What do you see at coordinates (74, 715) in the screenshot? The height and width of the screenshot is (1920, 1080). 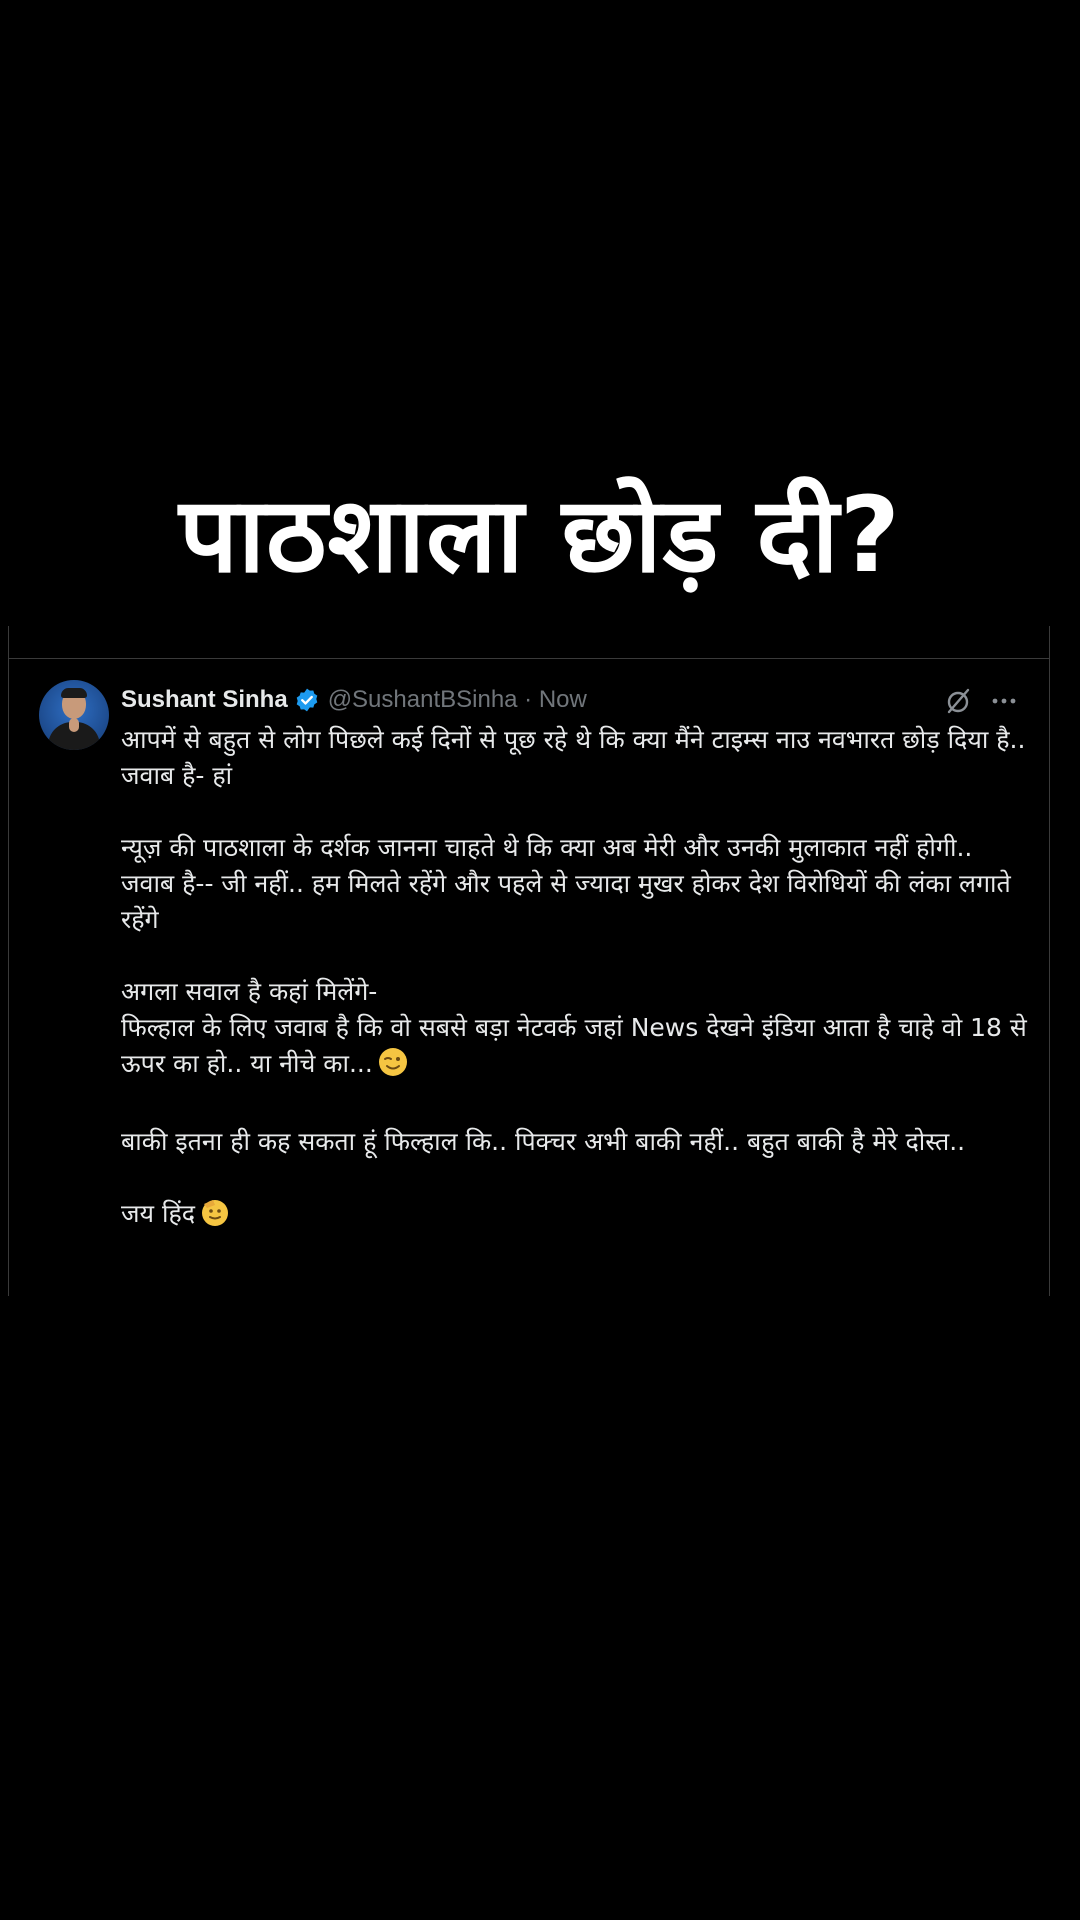 I see `avatar` at bounding box center [74, 715].